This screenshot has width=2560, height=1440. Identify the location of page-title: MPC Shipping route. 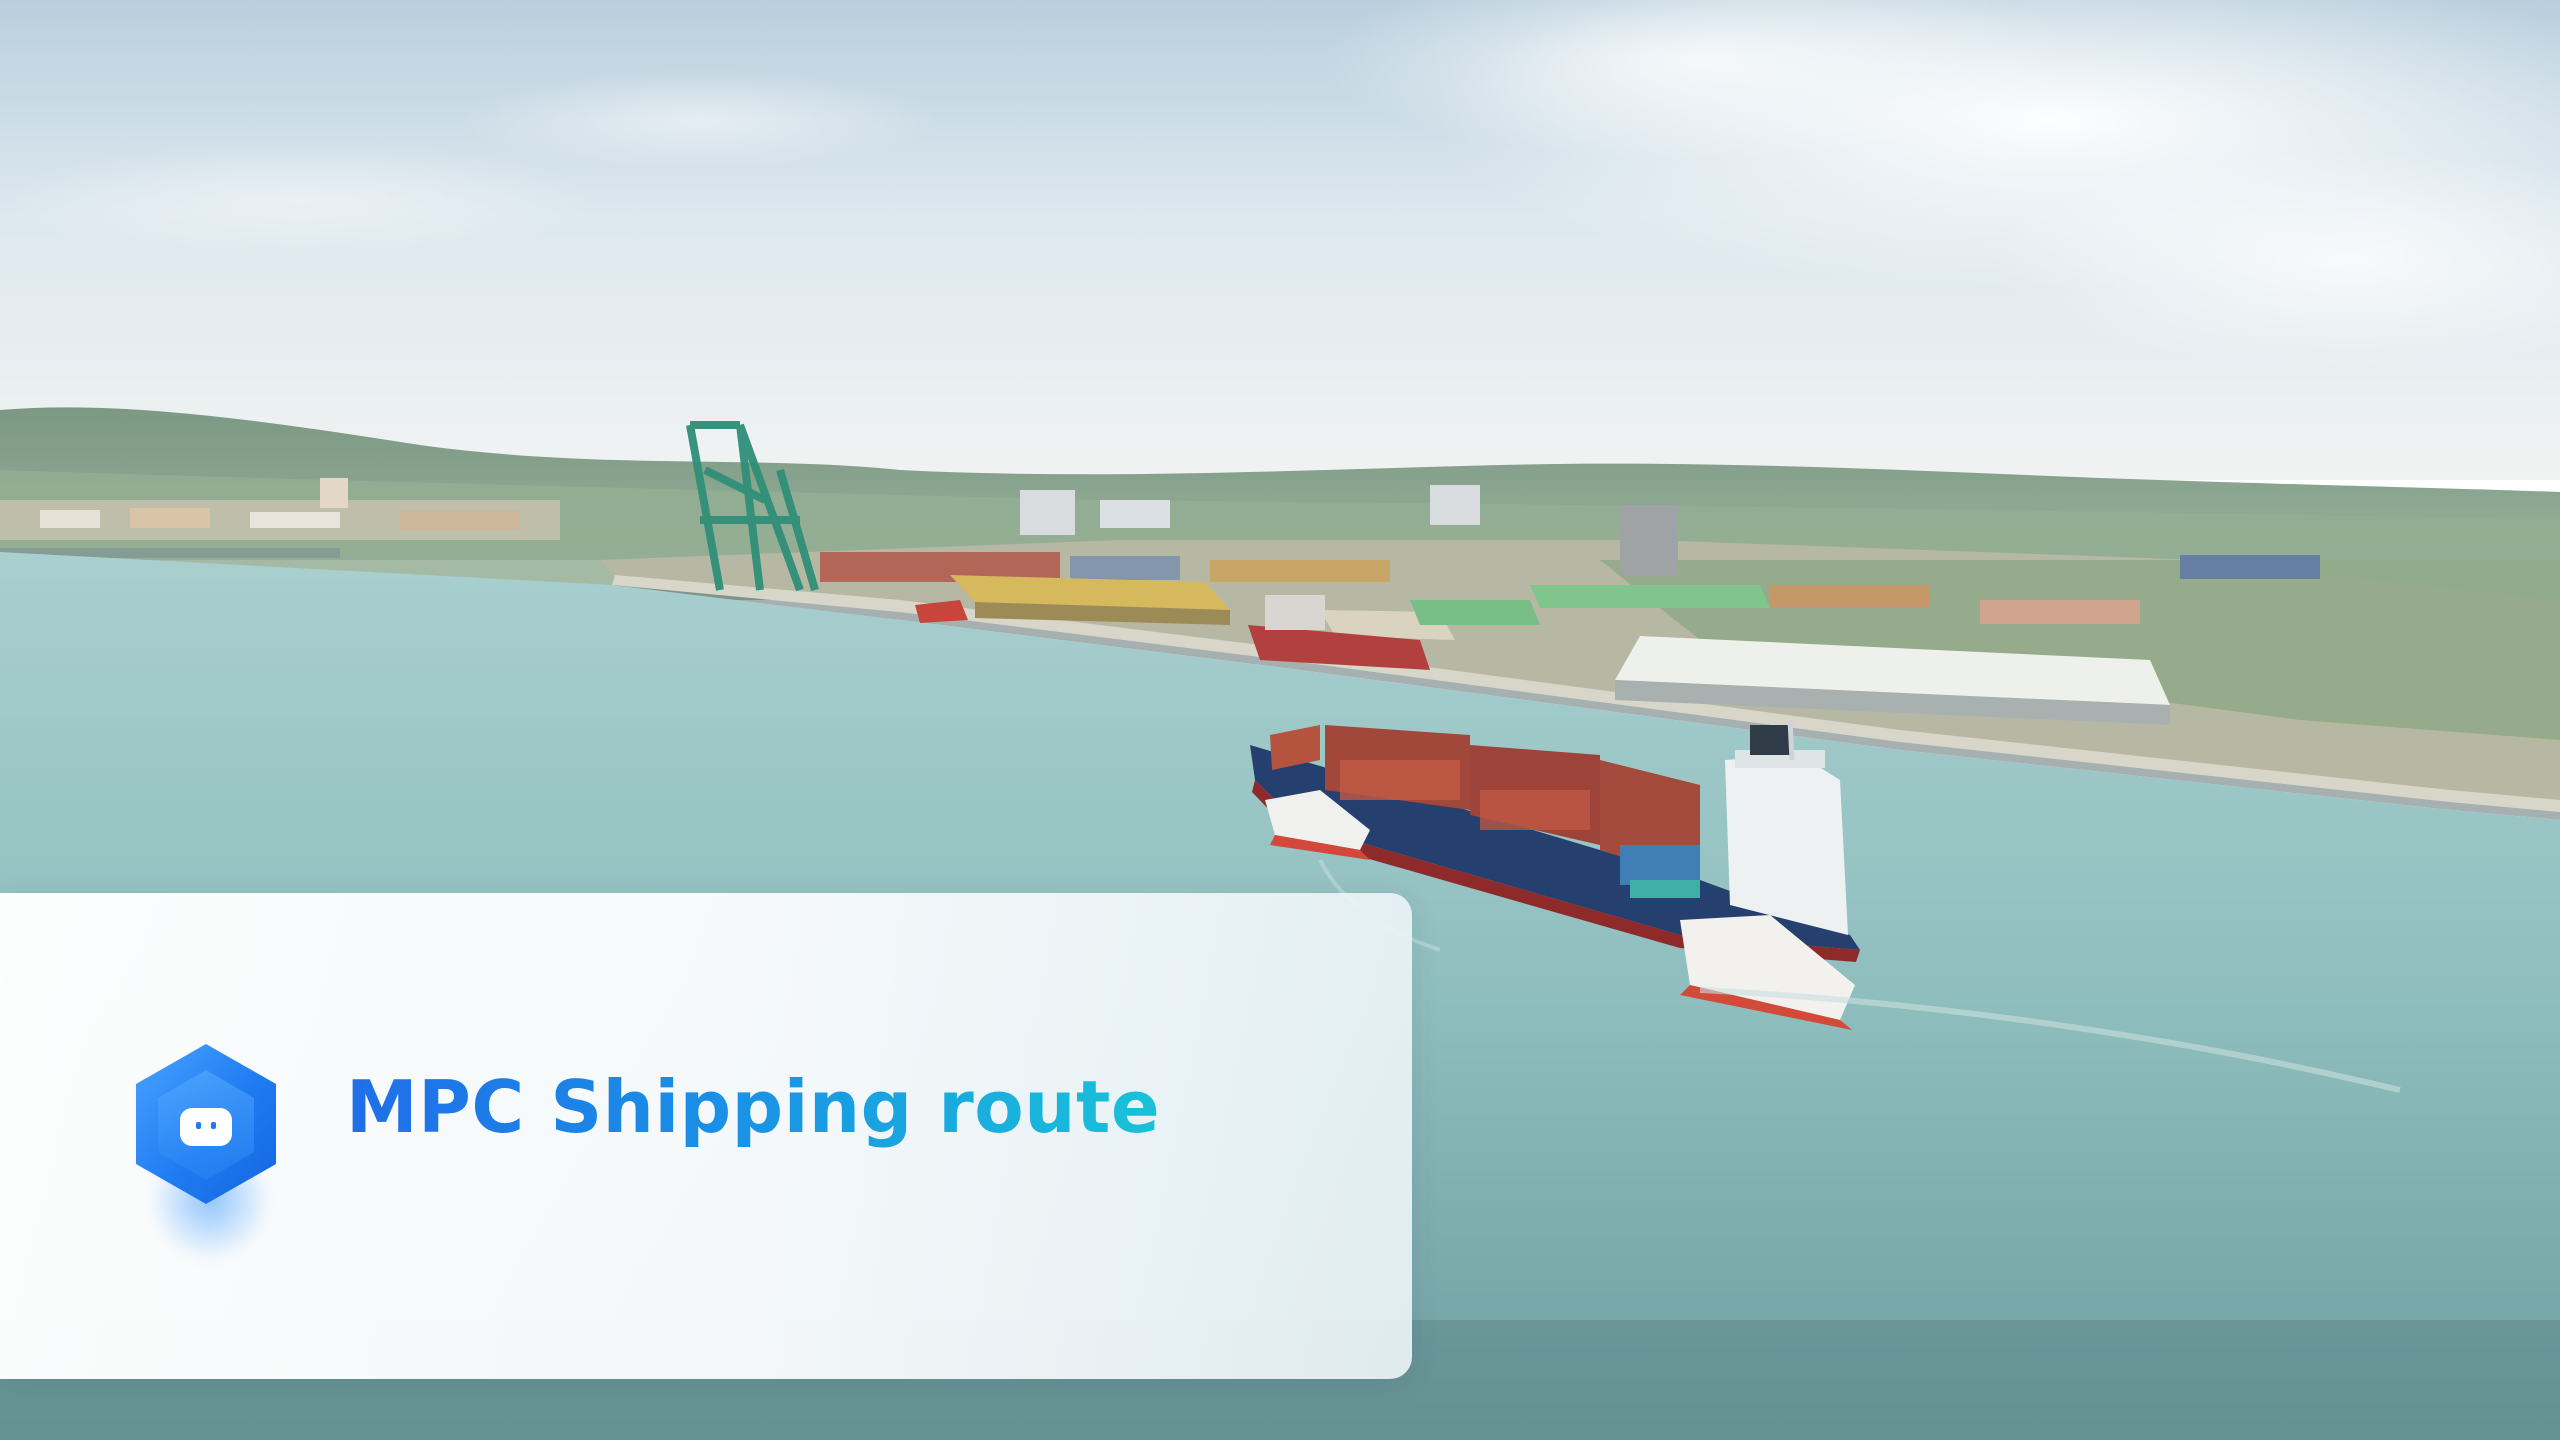
(753, 1107).